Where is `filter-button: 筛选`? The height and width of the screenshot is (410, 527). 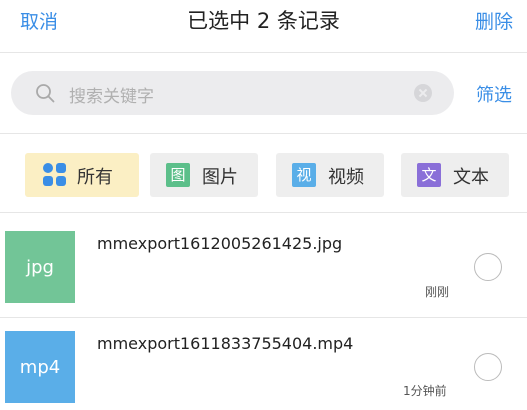 filter-button: 筛选 is located at coordinates (494, 94).